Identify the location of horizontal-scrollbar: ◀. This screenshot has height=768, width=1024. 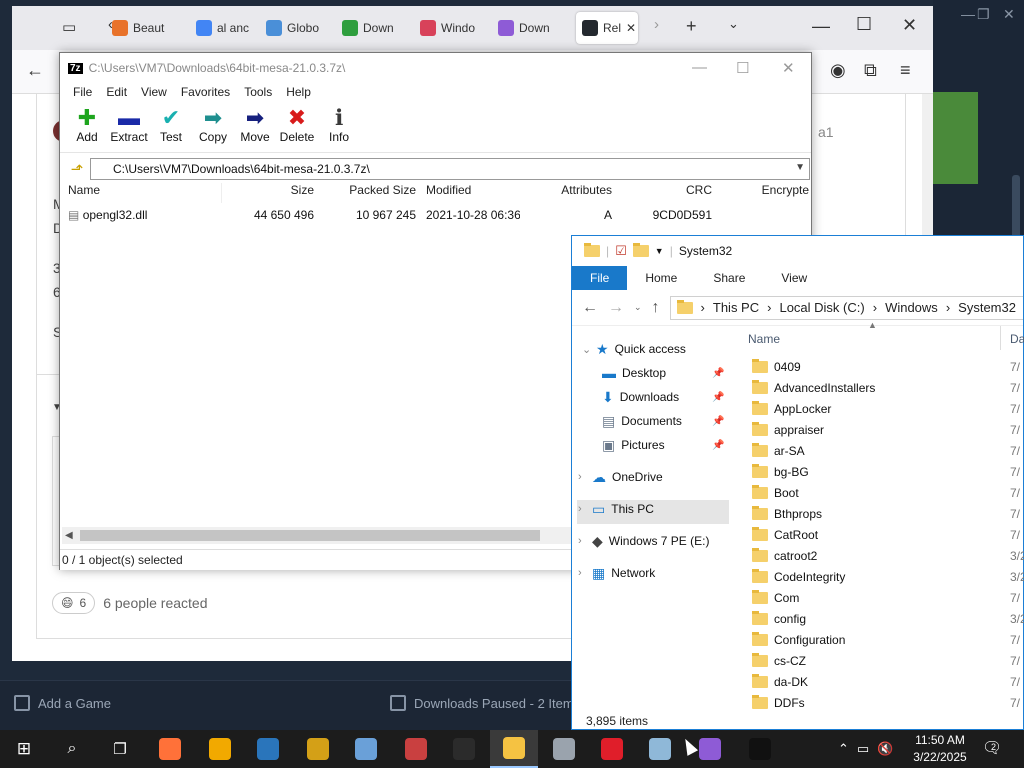
(317, 535).